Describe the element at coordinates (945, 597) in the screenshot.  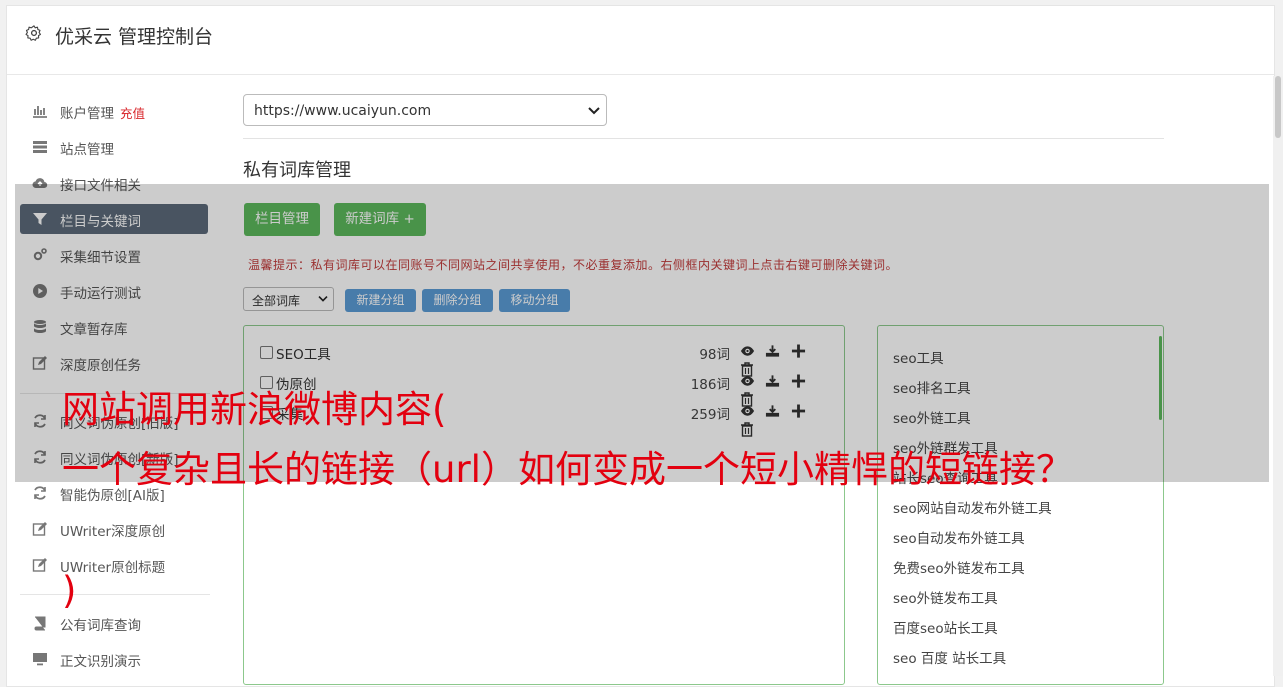
I see `keyword-item: seo外链发布工具` at that location.